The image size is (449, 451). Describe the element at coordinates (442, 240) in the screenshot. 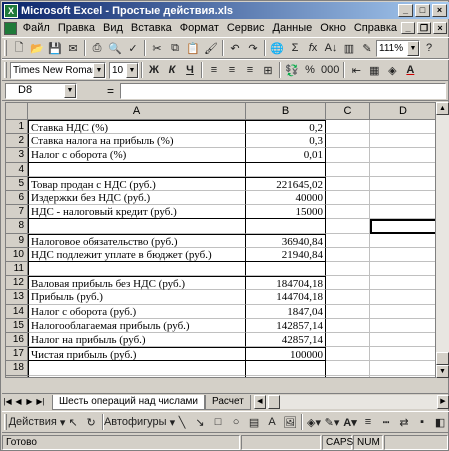

I see `vertical-scrollbar: ▲ ▼` at that location.